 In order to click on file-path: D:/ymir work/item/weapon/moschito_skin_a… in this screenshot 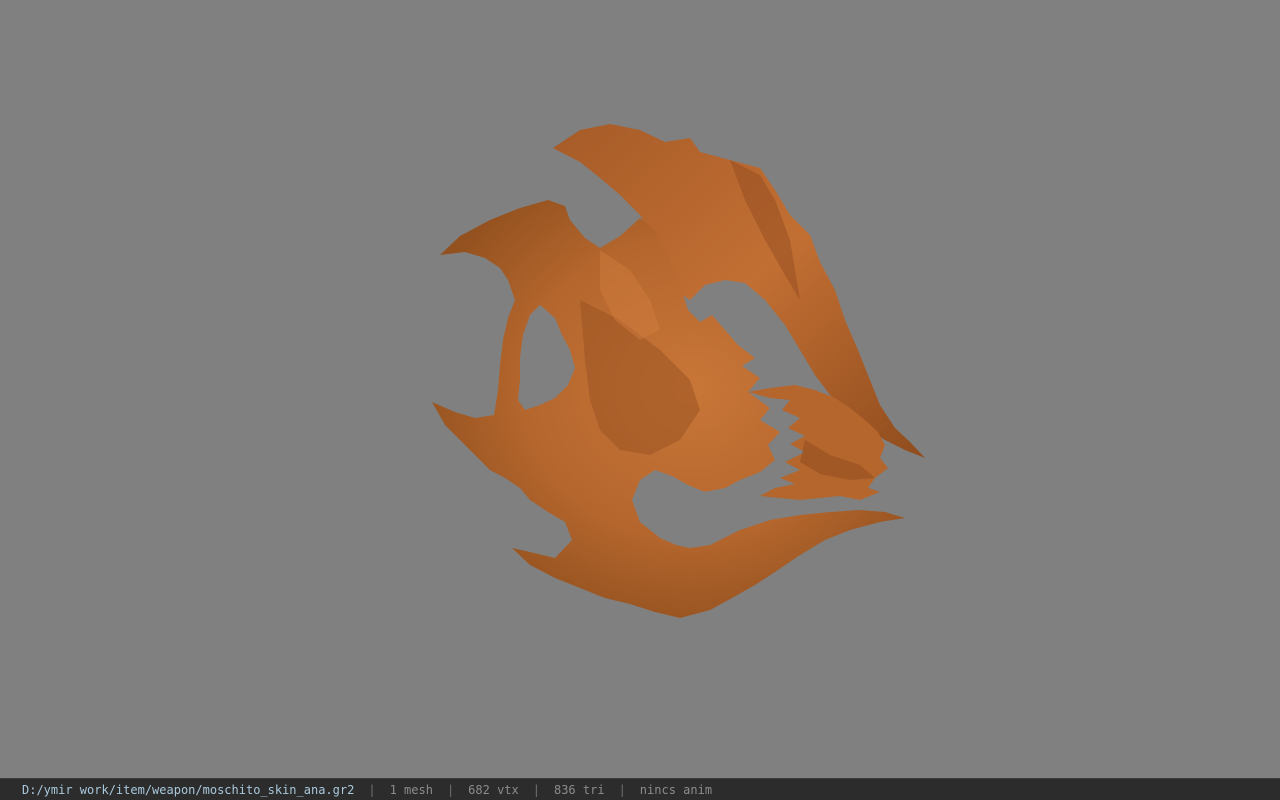, I will do `click(188, 789)`.